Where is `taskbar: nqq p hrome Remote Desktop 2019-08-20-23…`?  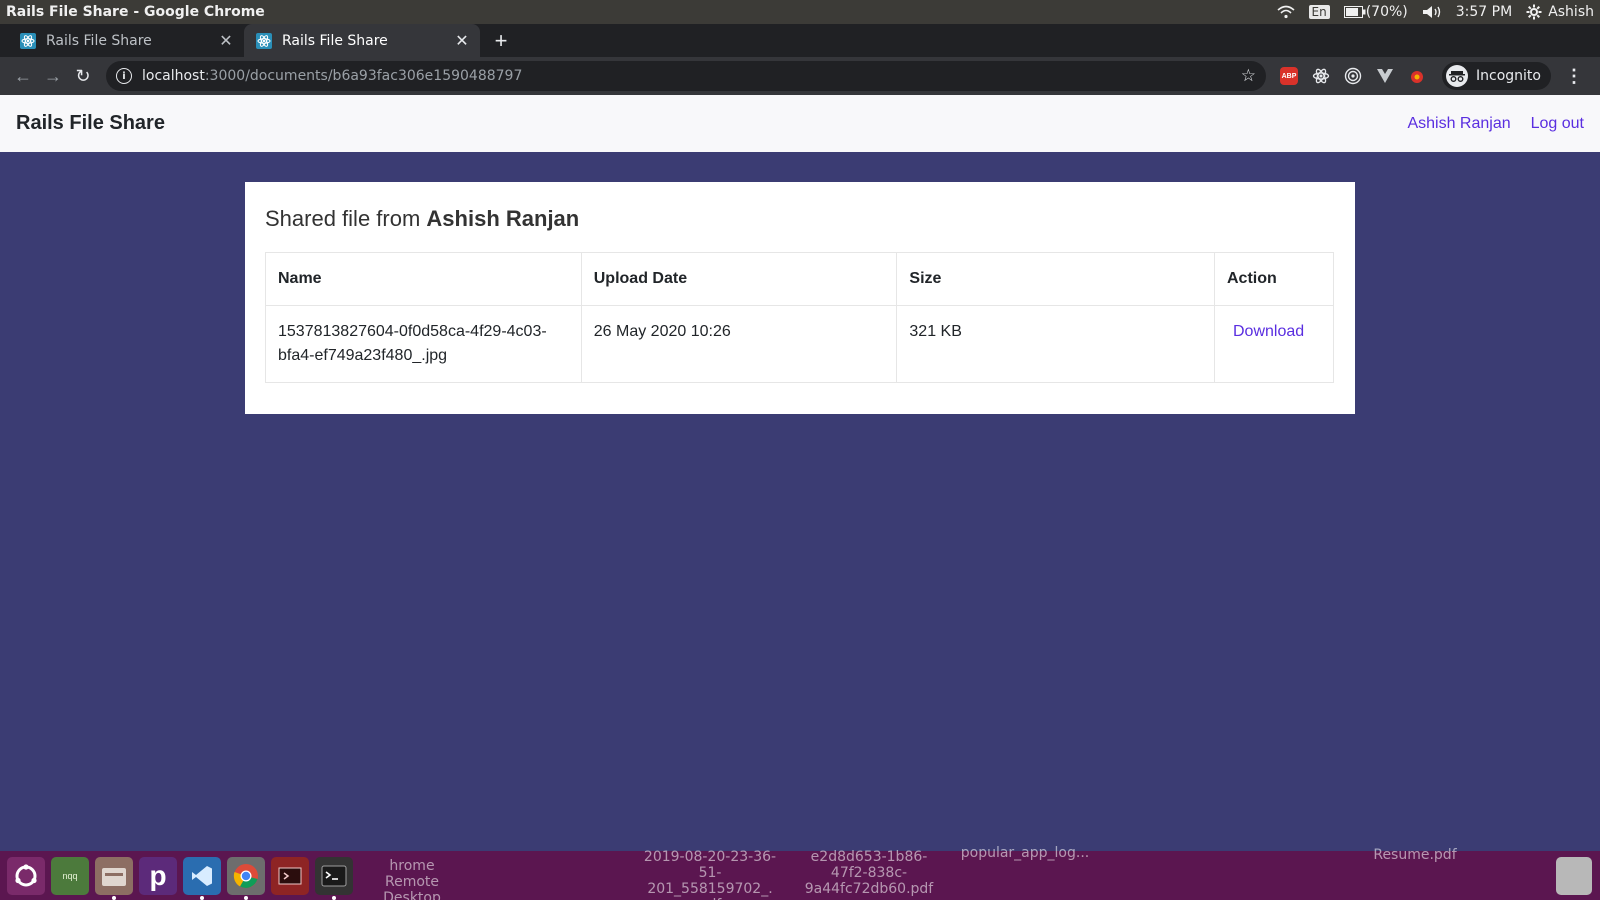 taskbar: nqq p hrome Remote Desktop 2019-08-20-23… is located at coordinates (800, 872).